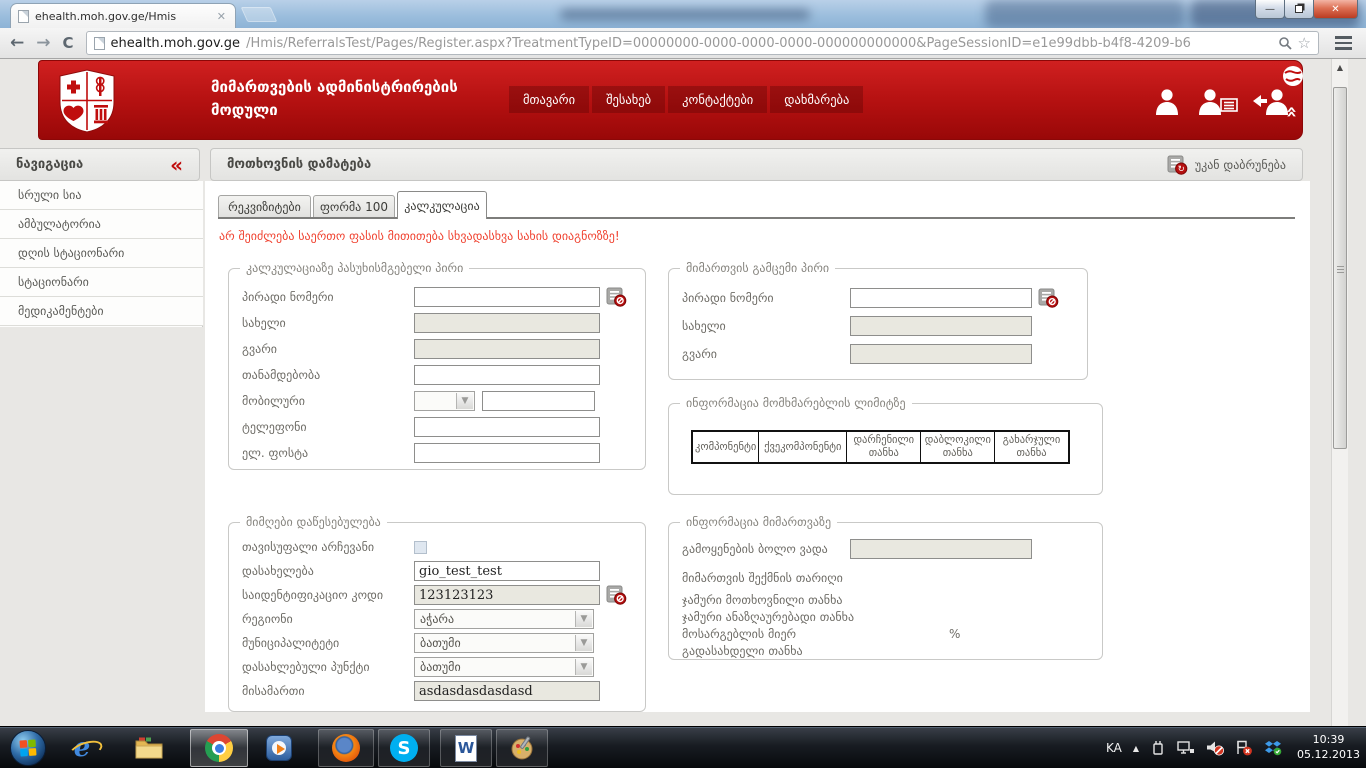 The height and width of the screenshot is (768, 1366). Describe the element at coordinates (1299, 9) in the screenshot. I see `restore-button` at that location.